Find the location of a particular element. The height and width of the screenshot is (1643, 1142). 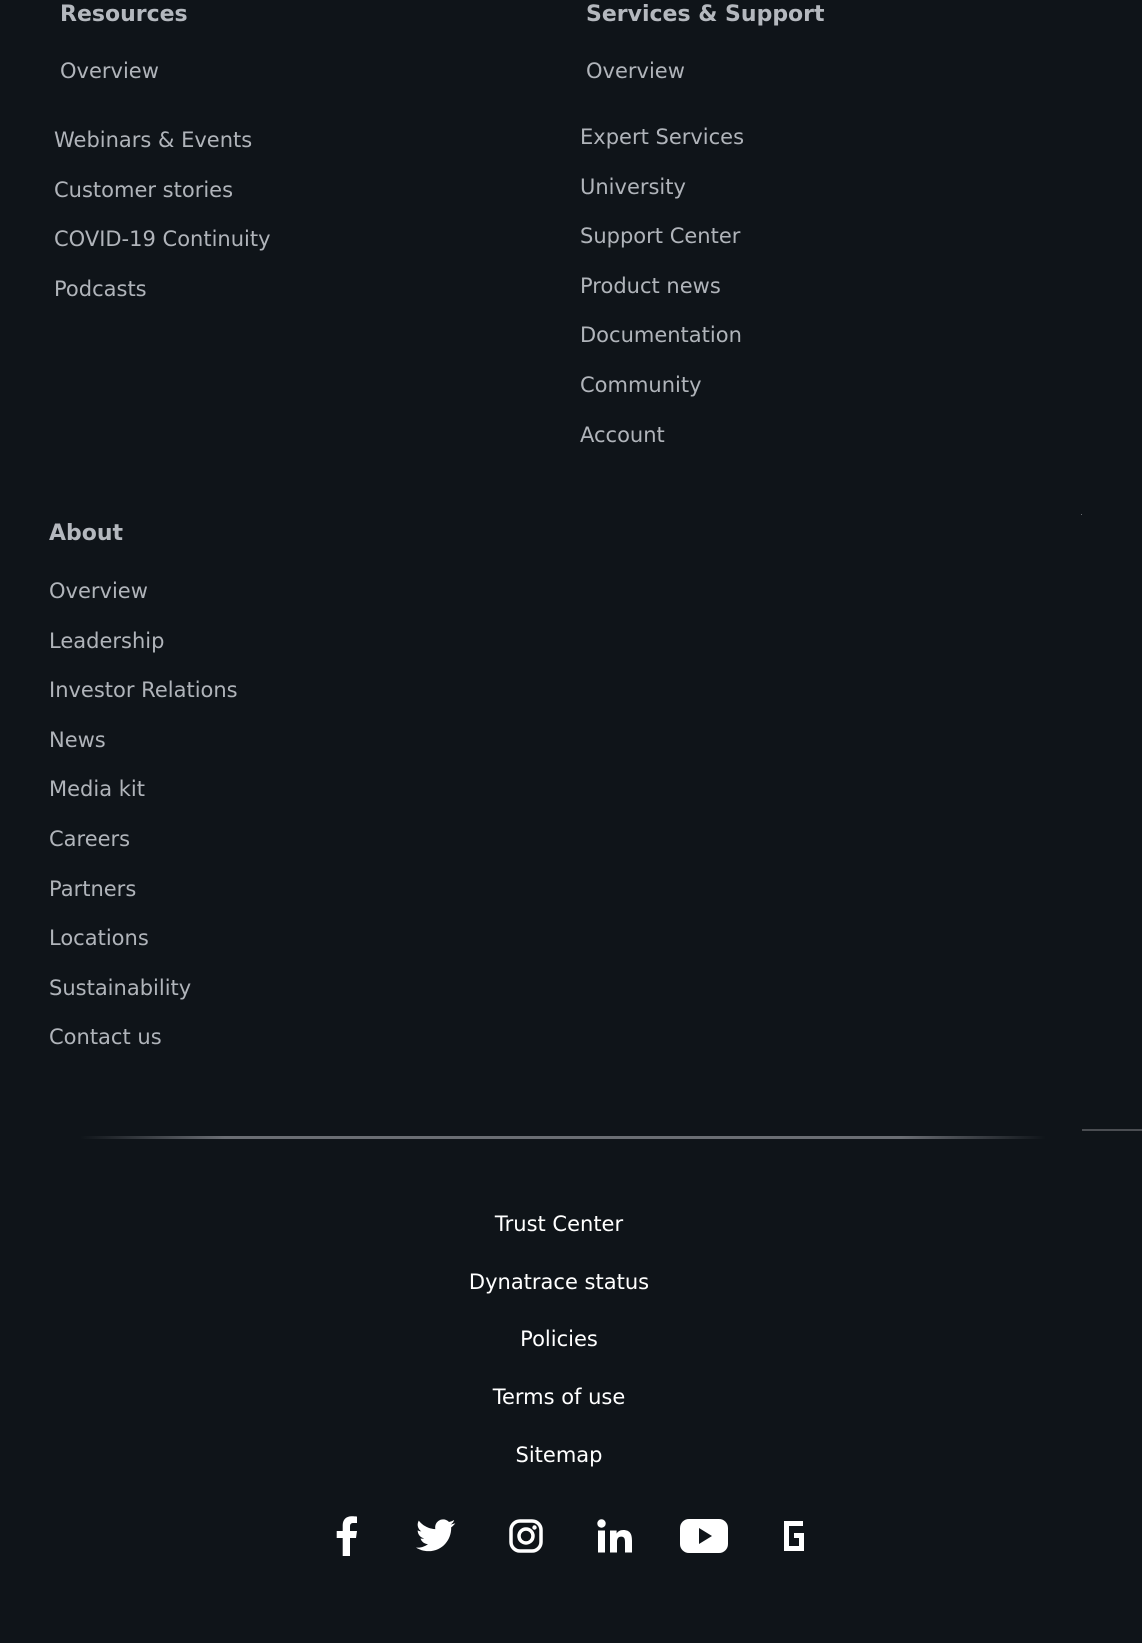

footer-divider is located at coordinates (563, 1137).